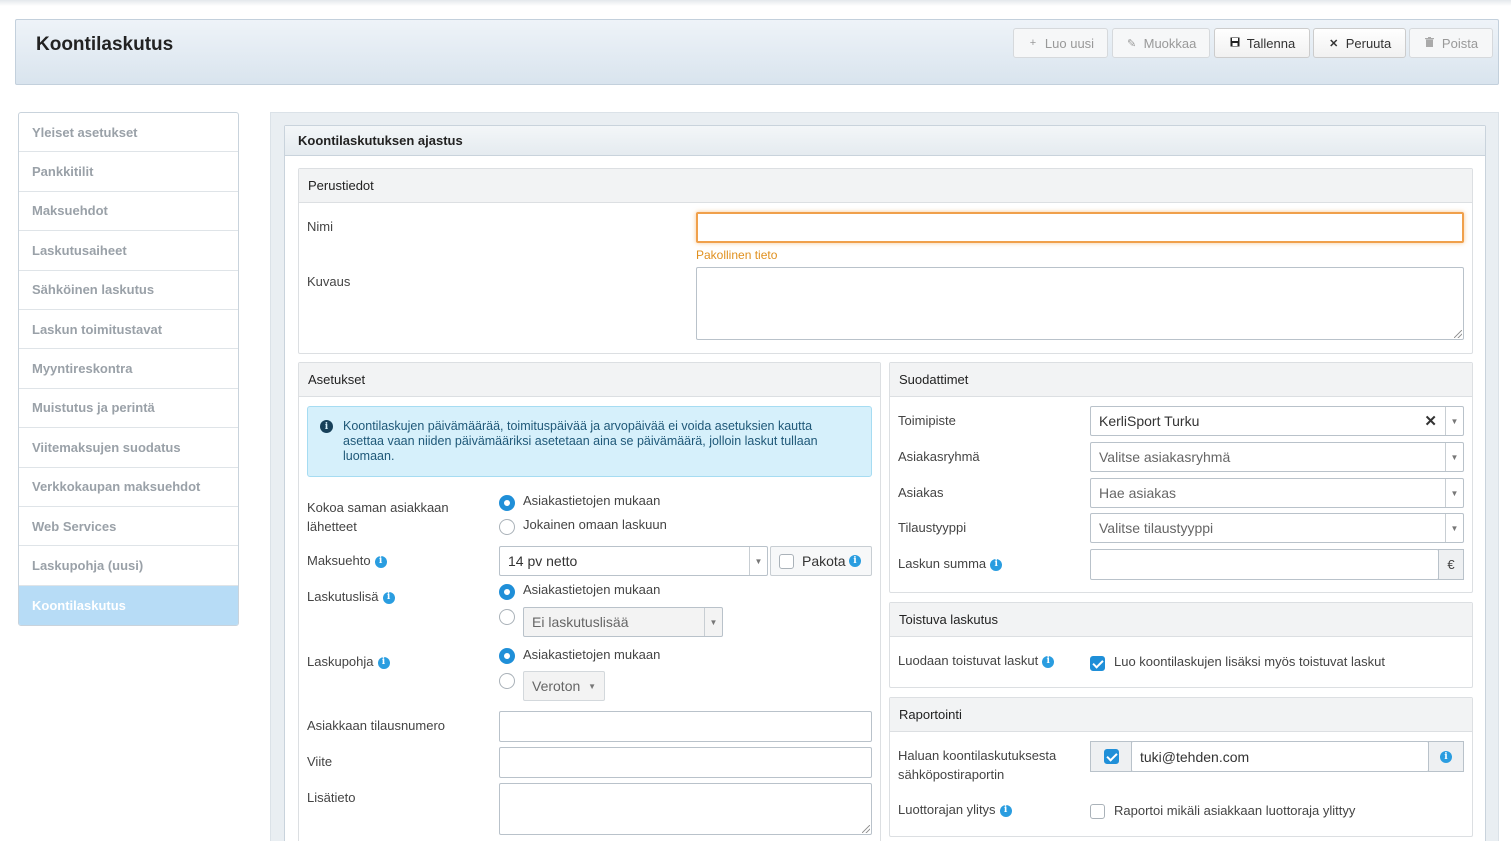  Describe the element at coordinates (128, 330) in the screenshot. I see `sidebar-item-delivery-methods: Laskun toimitustavat` at that location.